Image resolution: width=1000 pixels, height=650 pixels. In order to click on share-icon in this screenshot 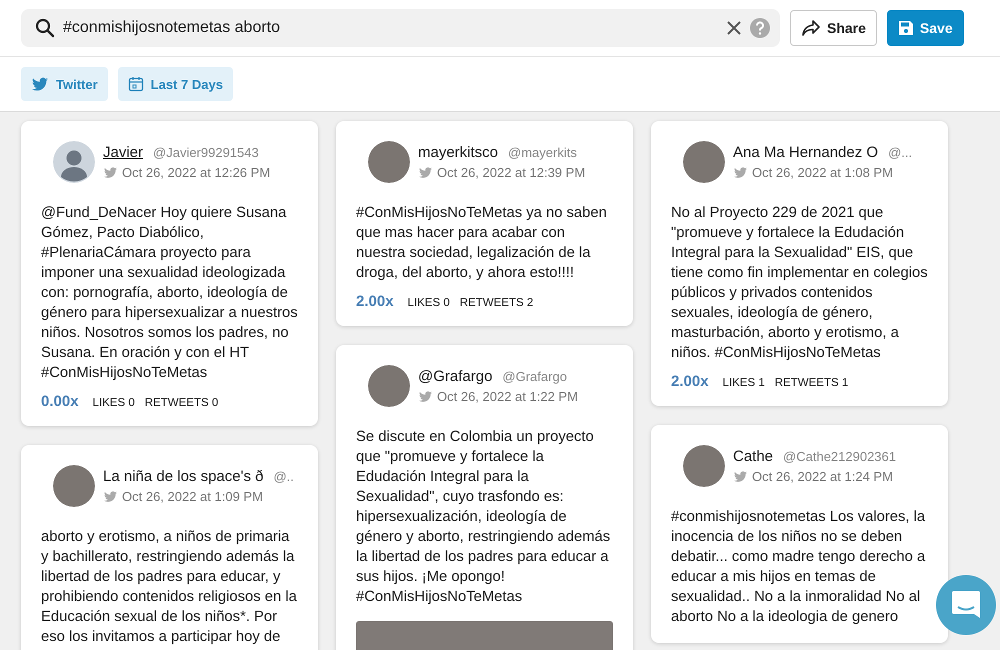, I will do `click(811, 28)`.